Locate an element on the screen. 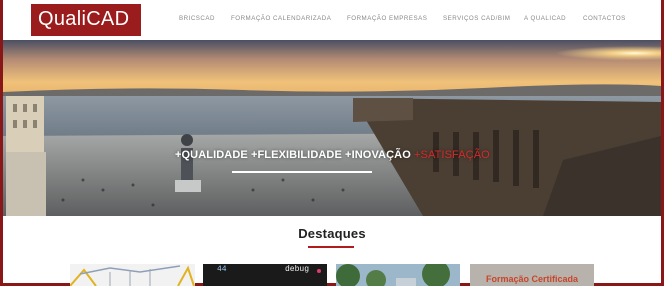 Image resolution: width=664 pixels, height=286 pixels. highlight-card-trees is located at coordinates (398, 275).